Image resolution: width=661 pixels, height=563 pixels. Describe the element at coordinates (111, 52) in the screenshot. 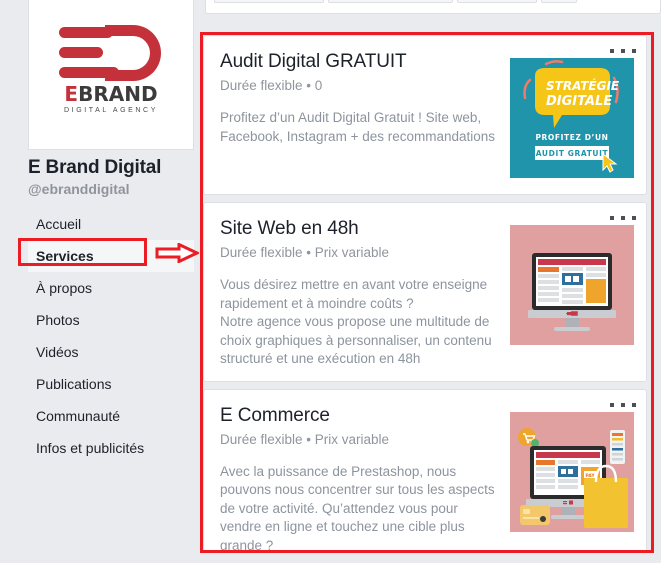

I see `ebrand-mark-icon` at that location.